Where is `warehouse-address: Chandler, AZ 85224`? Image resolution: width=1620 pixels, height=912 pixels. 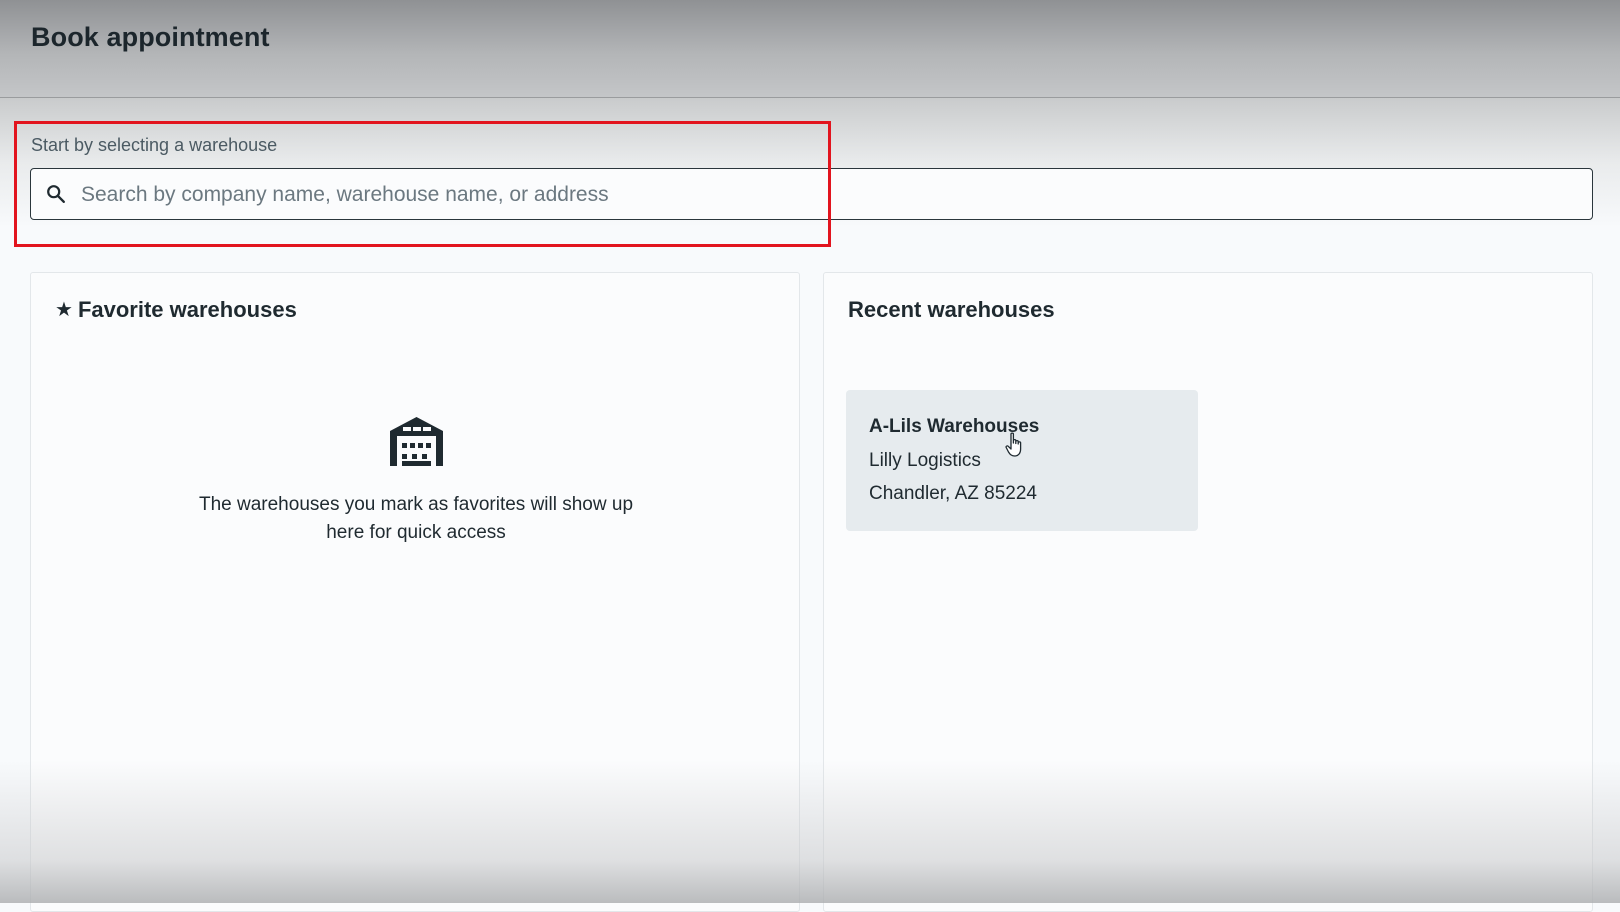
warehouse-address: Chandler, AZ 85224 is located at coordinates (953, 493).